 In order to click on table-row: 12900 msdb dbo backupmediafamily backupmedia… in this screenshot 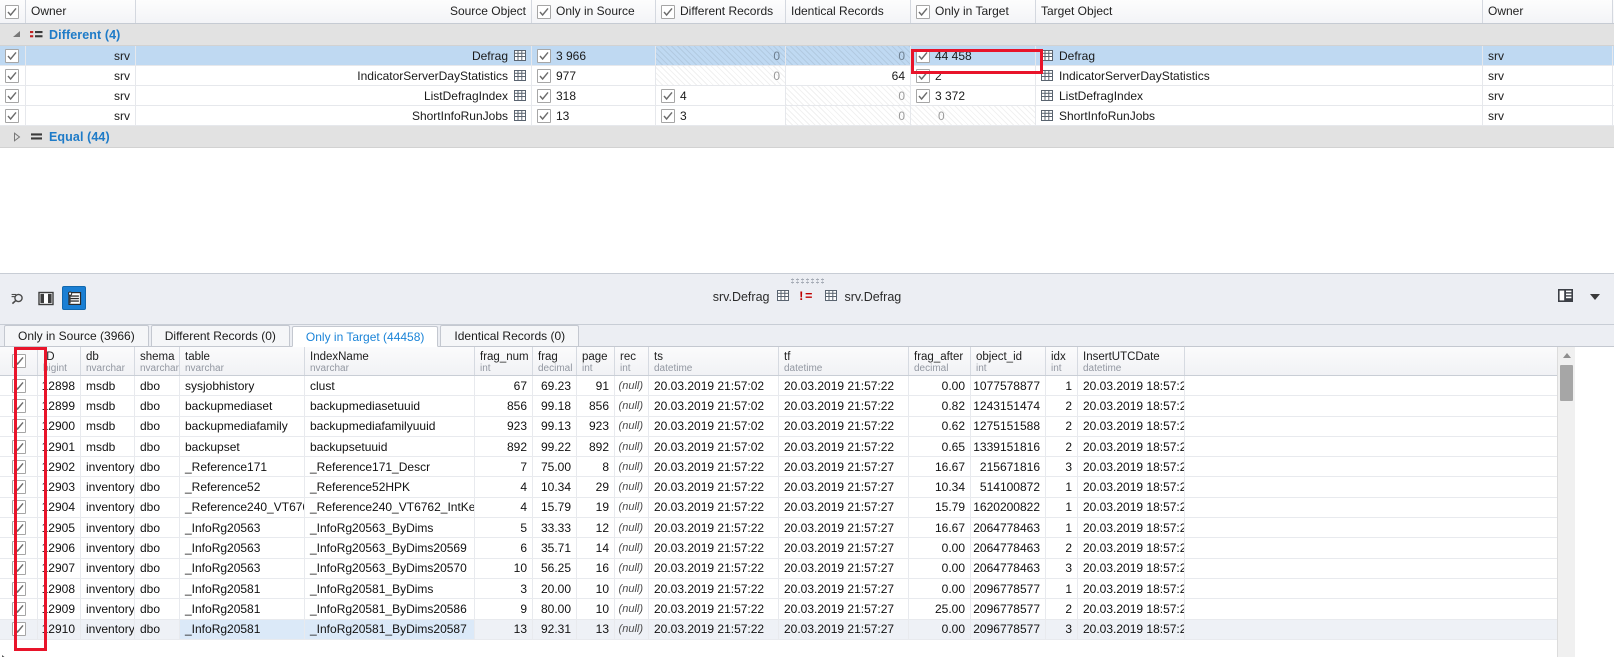, I will do `click(778, 426)`.